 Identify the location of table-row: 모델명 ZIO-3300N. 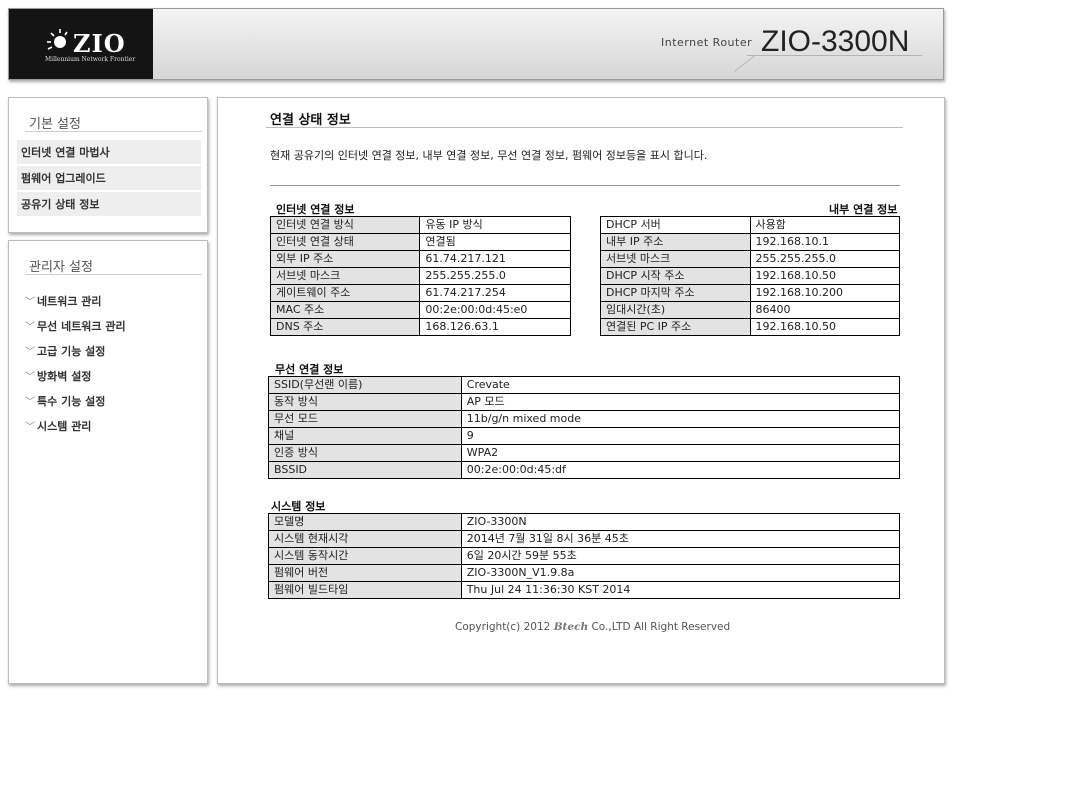
(584, 522).